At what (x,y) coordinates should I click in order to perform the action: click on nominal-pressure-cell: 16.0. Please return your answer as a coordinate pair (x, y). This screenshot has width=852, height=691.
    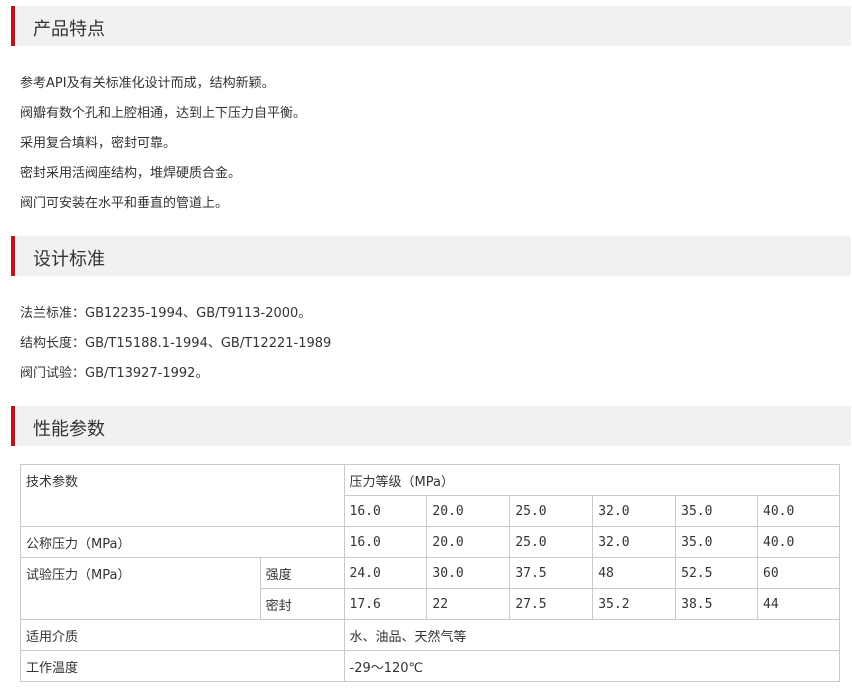
    Looking at the image, I should click on (385, 542).